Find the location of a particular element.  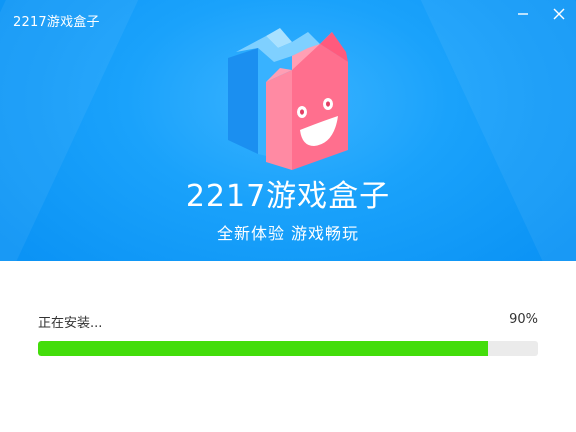

install-percent: 90% is located at coordinates (523, 319).